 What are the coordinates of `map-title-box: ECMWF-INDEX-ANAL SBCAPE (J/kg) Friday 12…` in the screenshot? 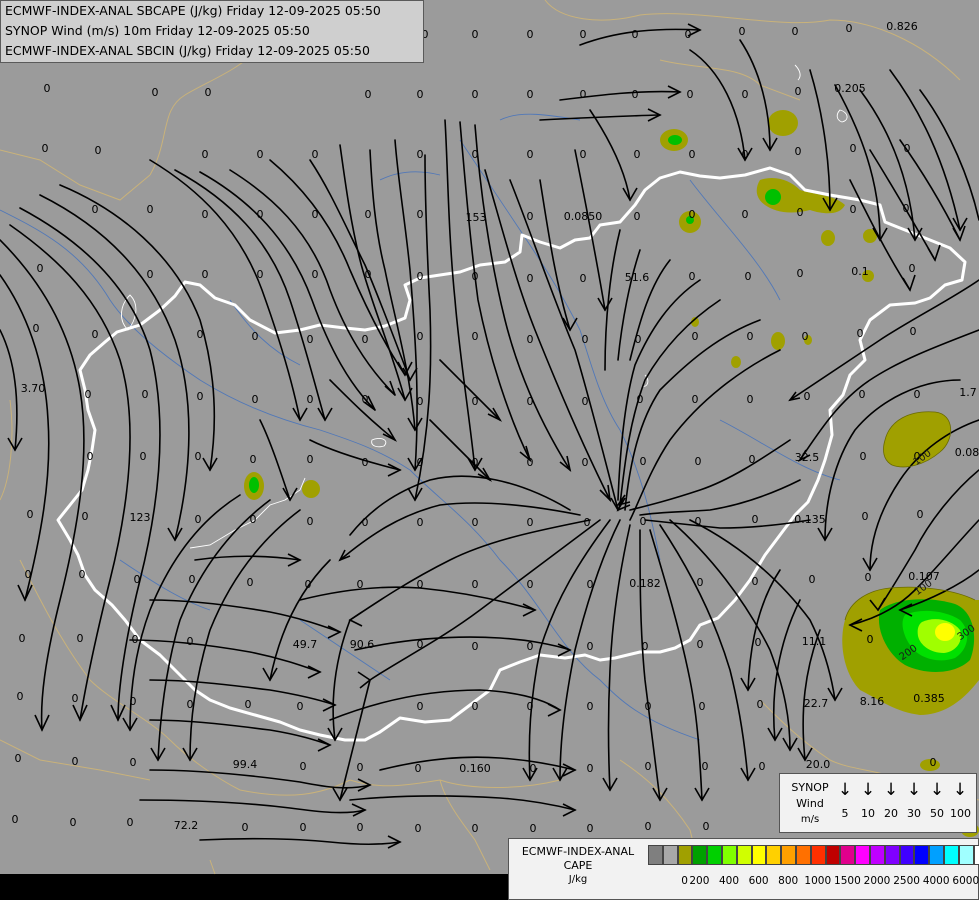 It's located at (212, 31).